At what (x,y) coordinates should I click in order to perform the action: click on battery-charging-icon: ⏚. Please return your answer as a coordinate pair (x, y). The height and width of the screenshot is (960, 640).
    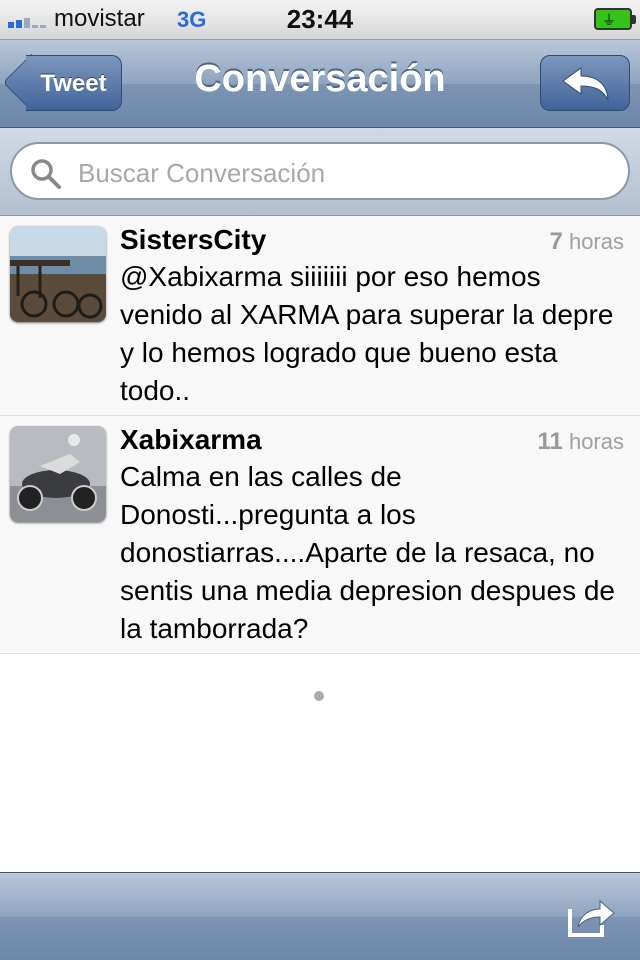
    Looking at the image, I should click on (615, 19).